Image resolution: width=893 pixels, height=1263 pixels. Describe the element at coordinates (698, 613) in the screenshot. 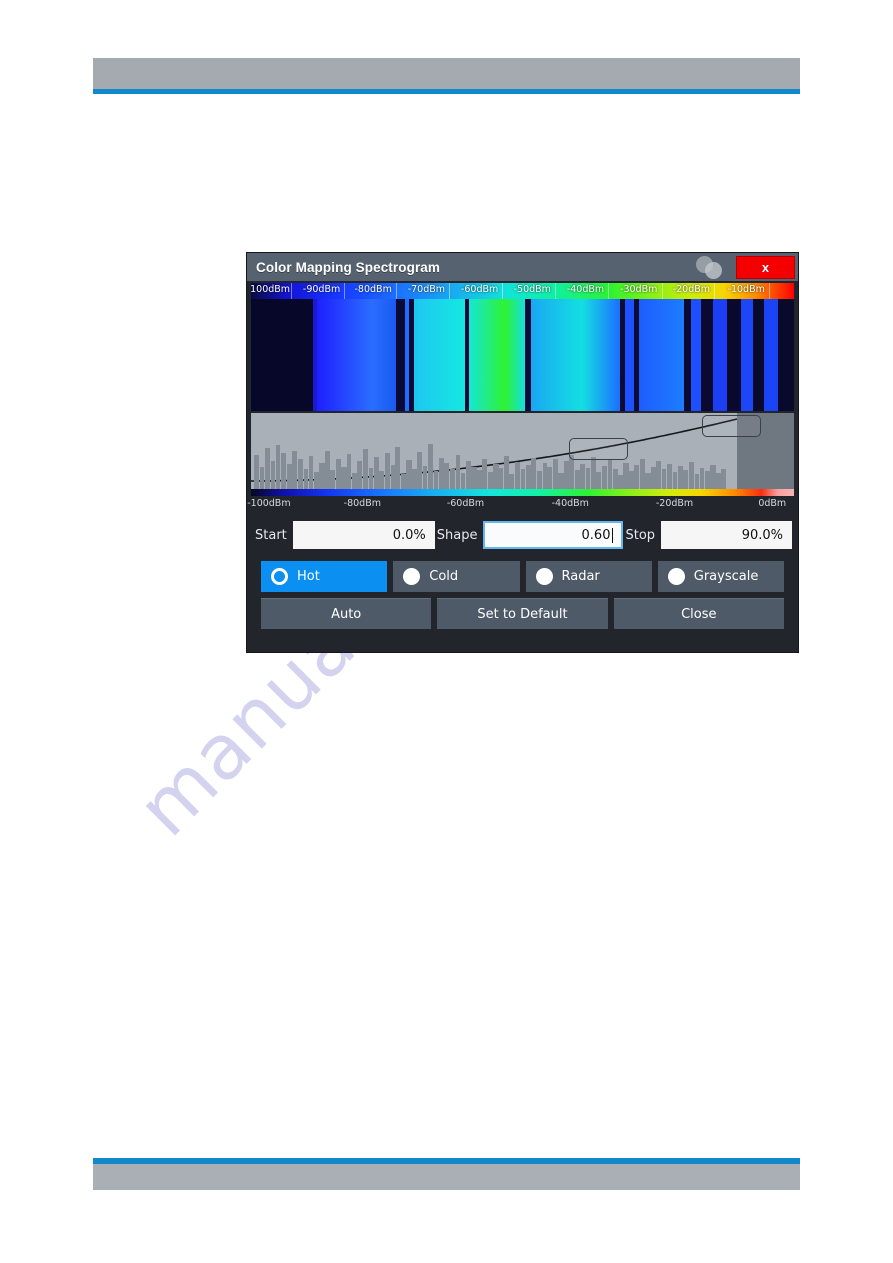

I see `close-button: Close` at that location.